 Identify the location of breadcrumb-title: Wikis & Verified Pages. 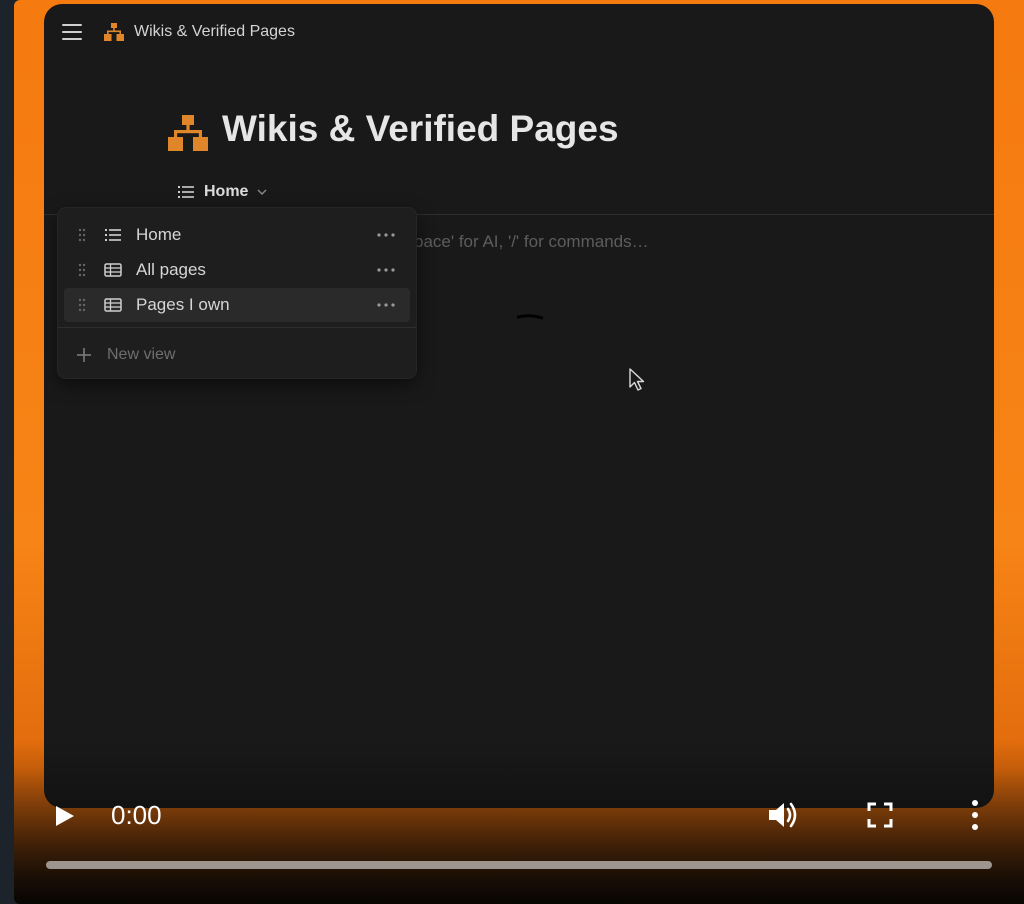
(214, 32).